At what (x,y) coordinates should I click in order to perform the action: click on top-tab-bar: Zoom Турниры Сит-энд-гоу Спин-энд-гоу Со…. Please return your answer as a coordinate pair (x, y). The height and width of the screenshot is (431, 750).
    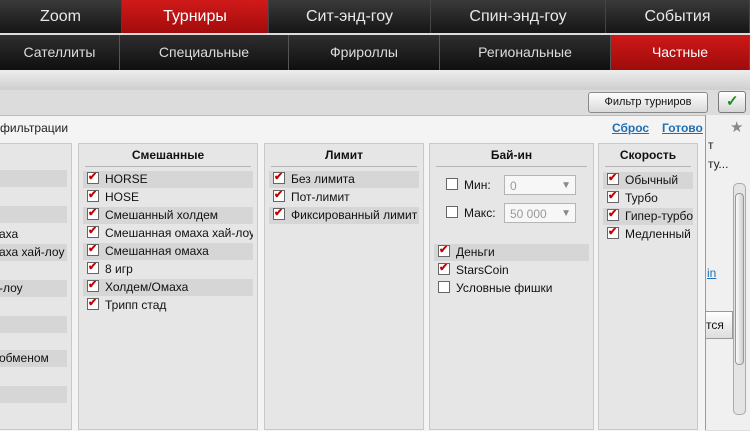
    Looking at the image, I should click on (375, 16).